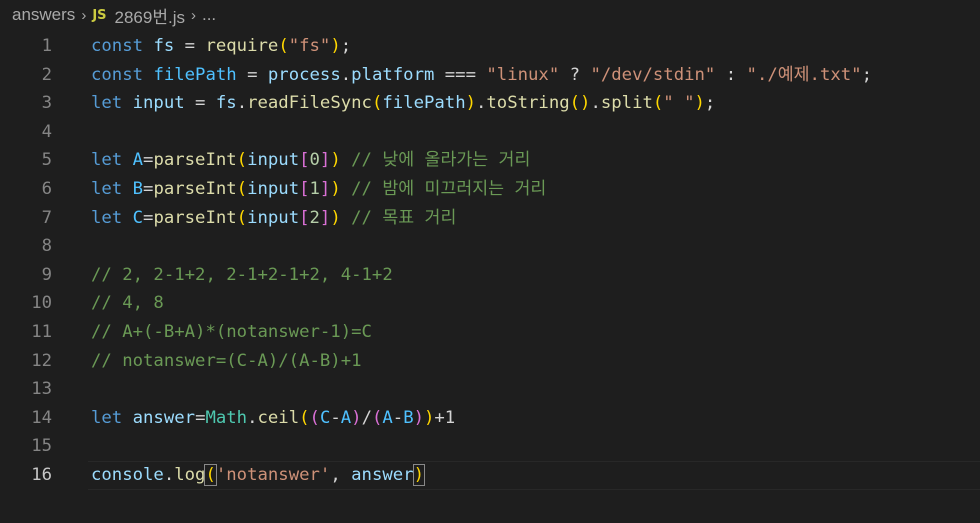  What do you see at coordinates (46, 188) in the screenshot?
I see `line-number: 6` at bounding box center [46, 188].